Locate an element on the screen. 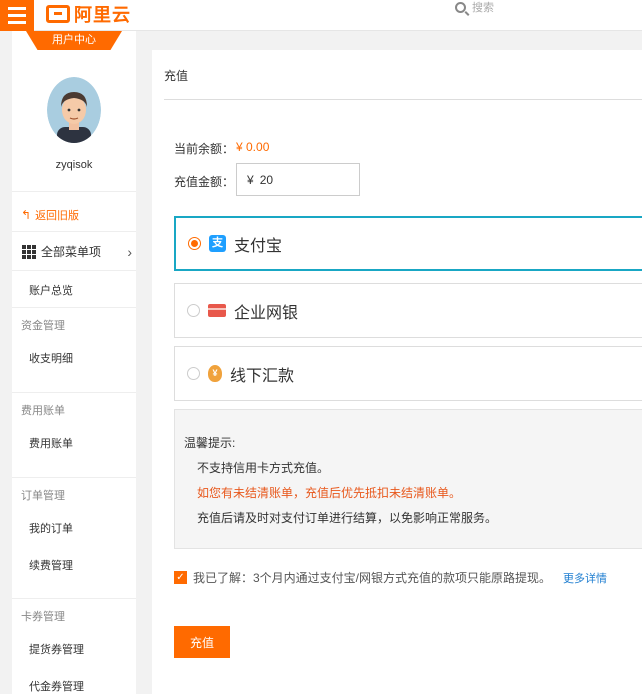  recharge-button: 充值 is located at coordinates (202, 642).